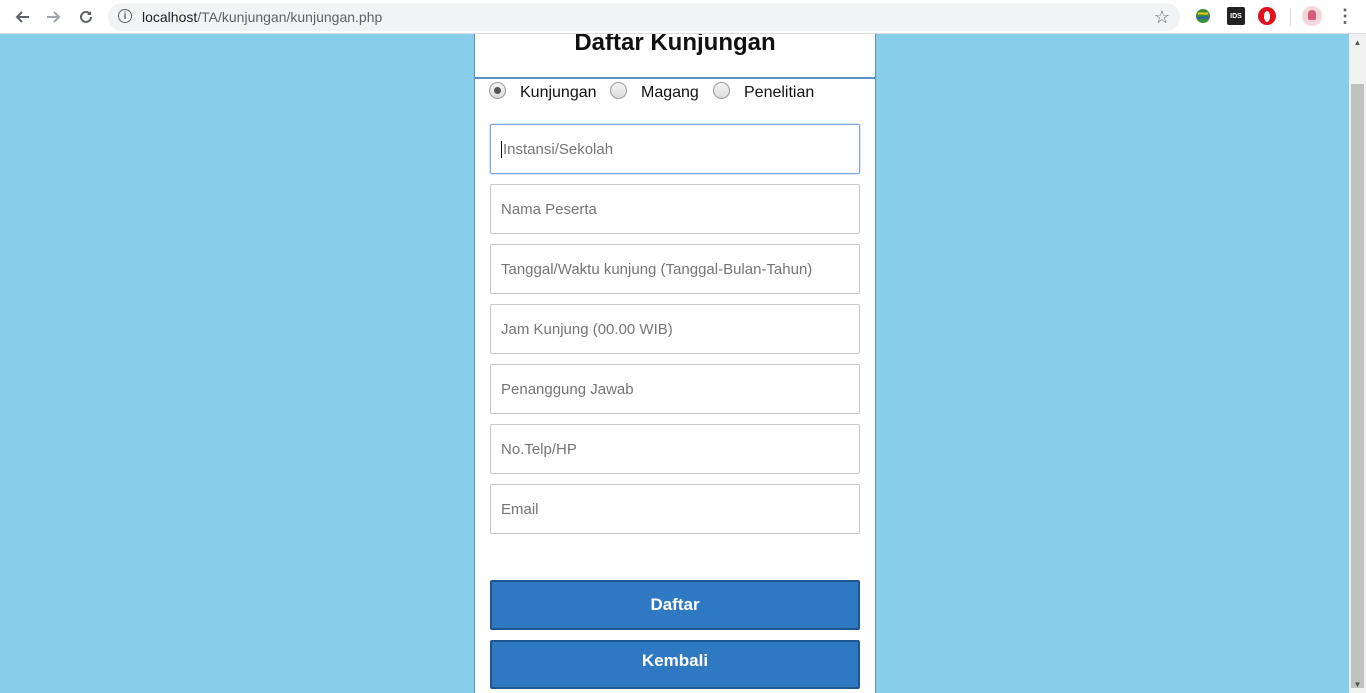 Image resolution: width=1366 pixels, height=693 pixels. What do you see at coordinates (497, 90) in the screenshot?
I see `radio-button-checked` at bounding box center [497, 90].